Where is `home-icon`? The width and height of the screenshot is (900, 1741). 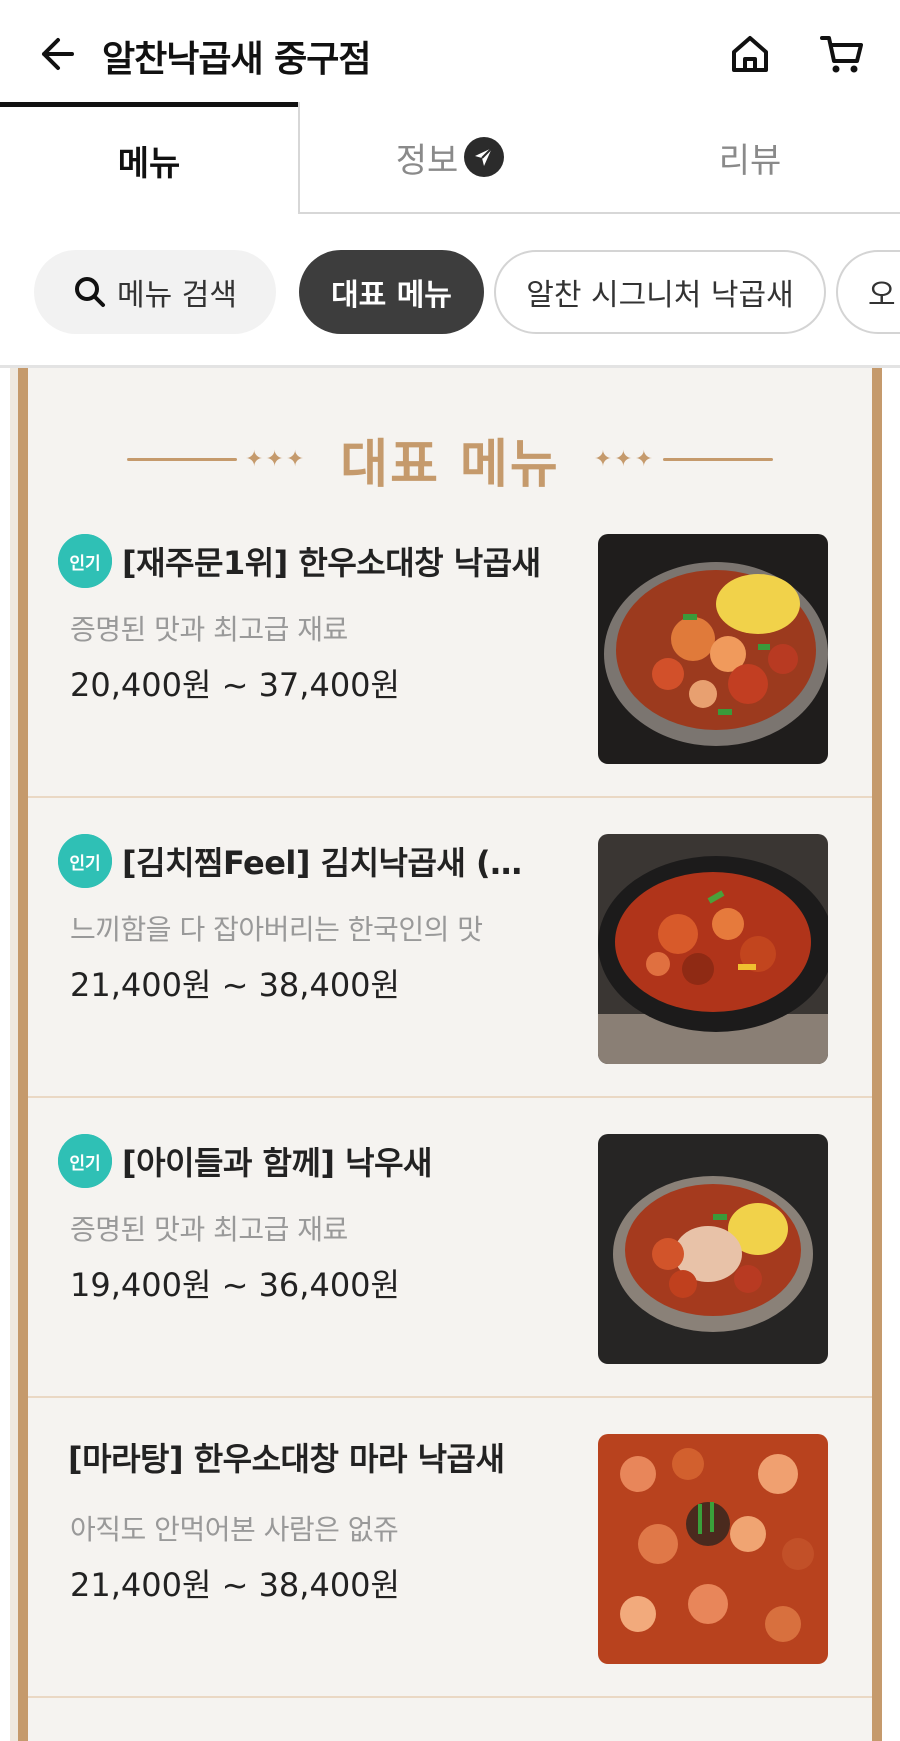
home-icon is located at coordinates (750, 54).